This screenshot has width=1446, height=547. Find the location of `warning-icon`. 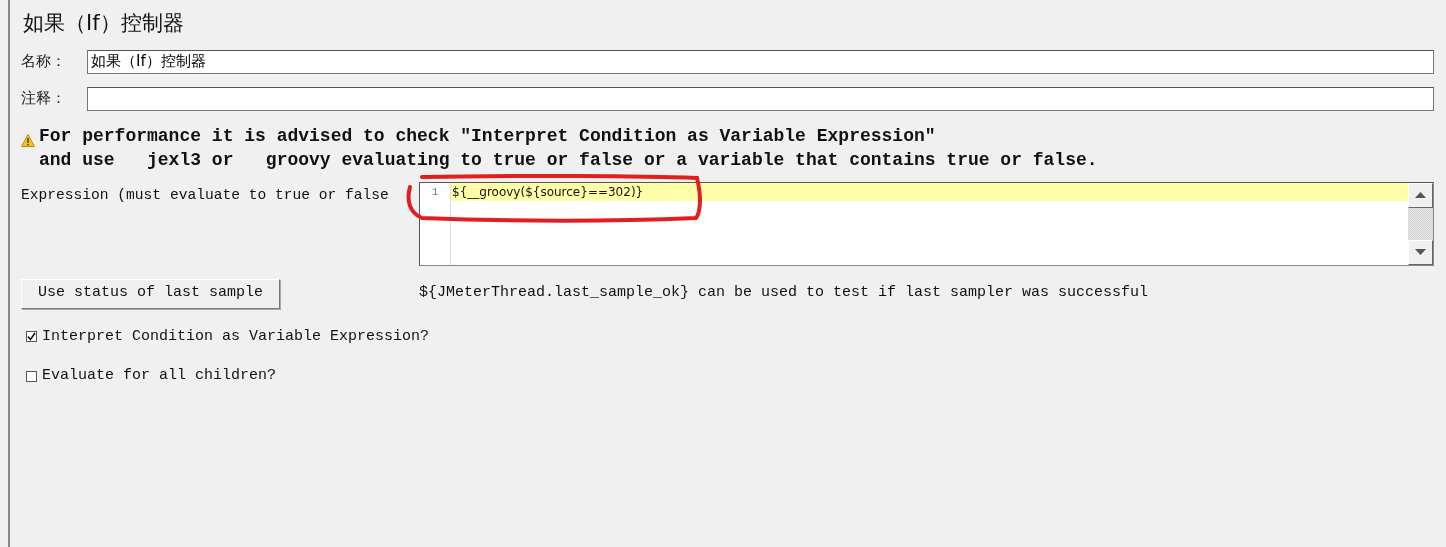

warning-icon is located at coordinates (28, 140).